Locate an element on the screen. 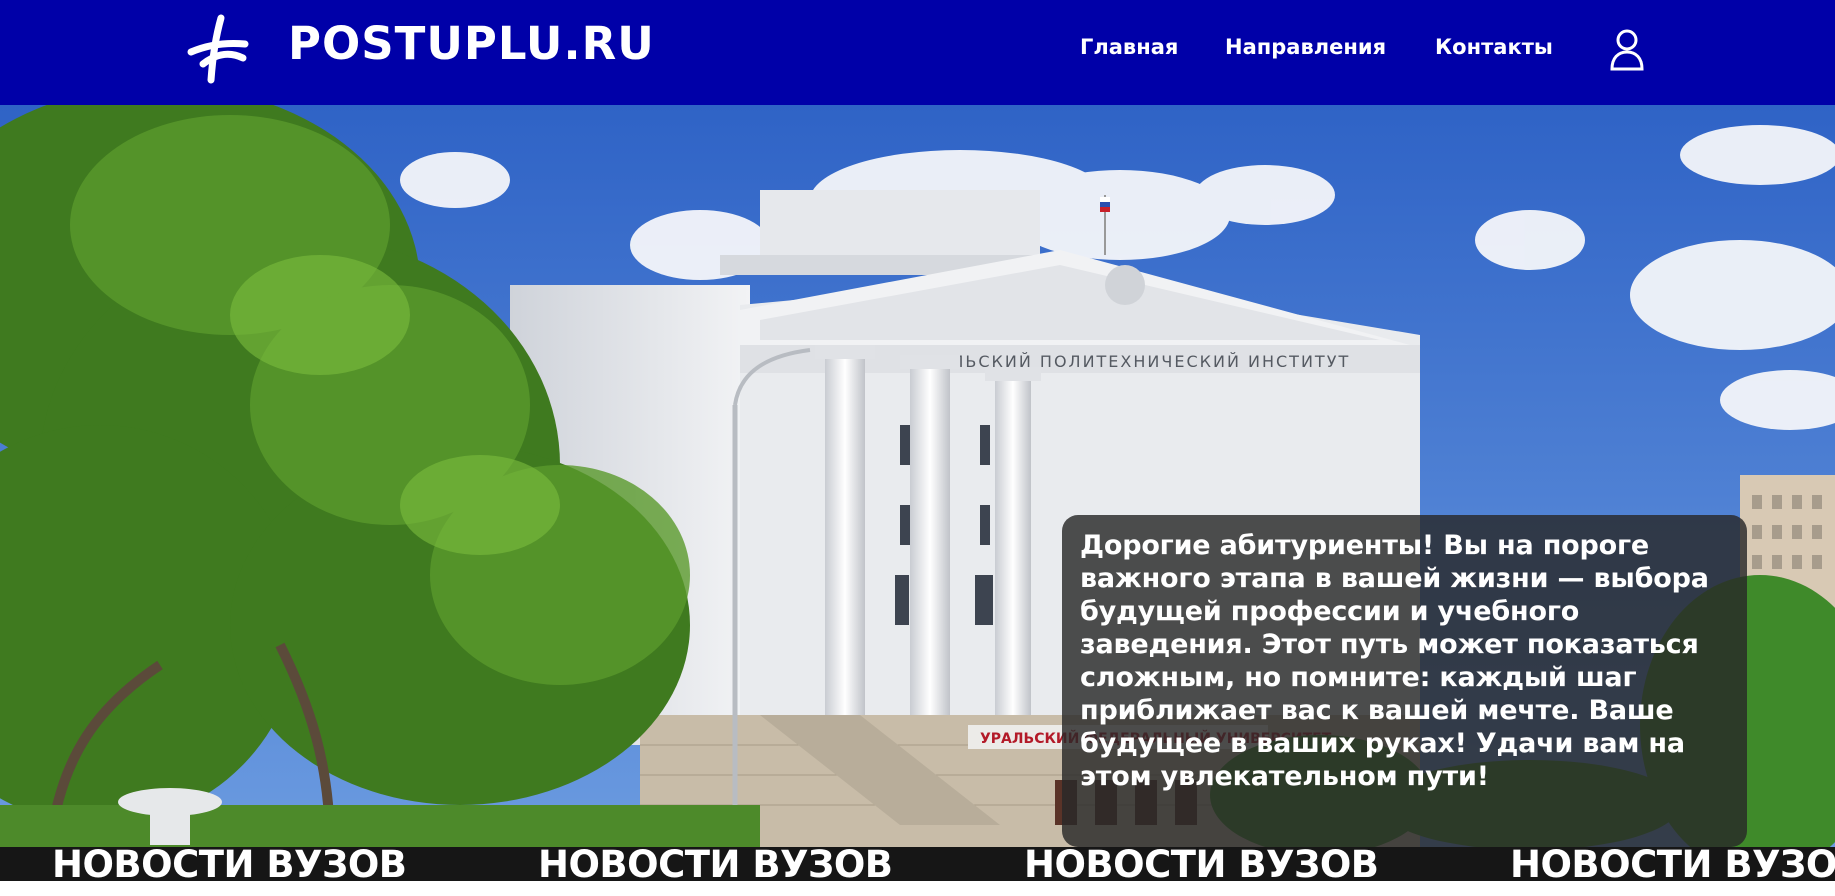 The image size is (1835, 896). nav-home-link: Главная is located at coordinates (1129, 47).